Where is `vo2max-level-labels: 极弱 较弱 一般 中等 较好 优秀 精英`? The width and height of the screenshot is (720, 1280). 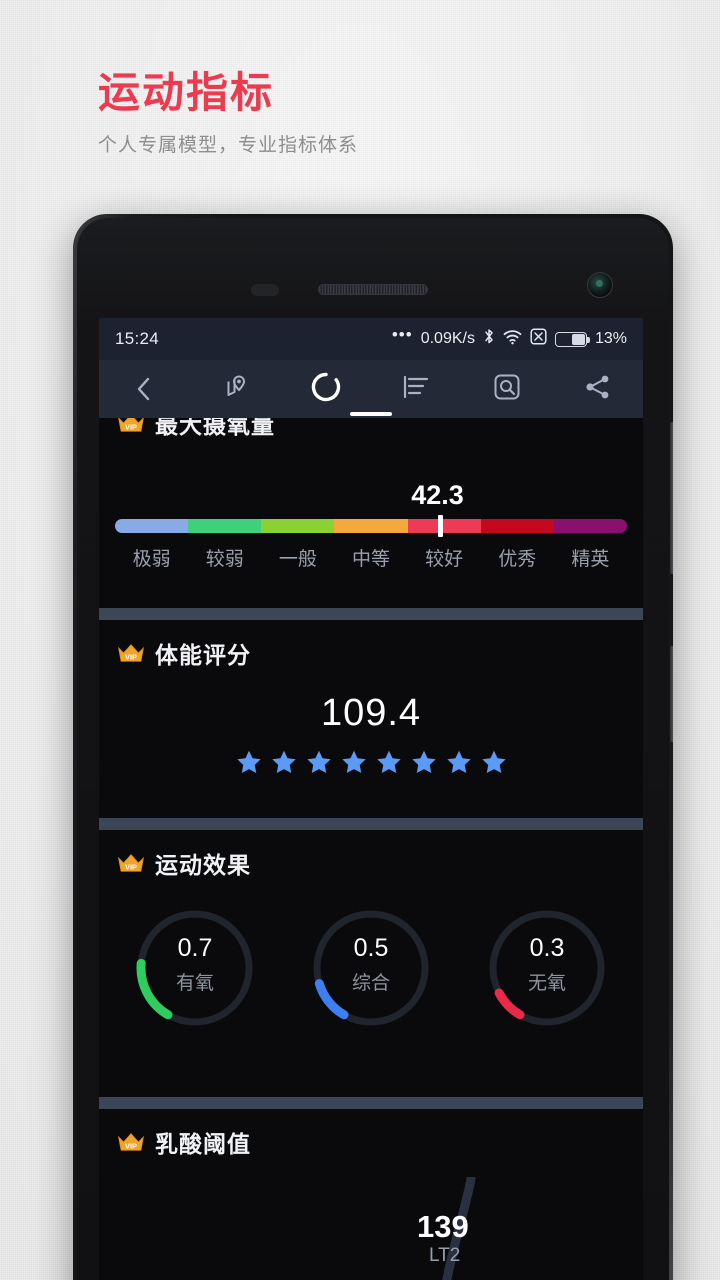 vo2max-level-labels: 极弱 较弱 一般 中等 较好 优秀 精英 is located at coordinates (371, 557).